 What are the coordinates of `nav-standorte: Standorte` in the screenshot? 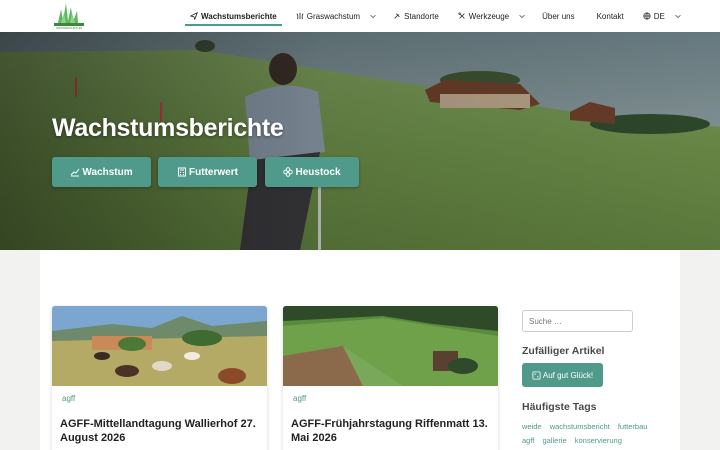 It's located at (416, 16).